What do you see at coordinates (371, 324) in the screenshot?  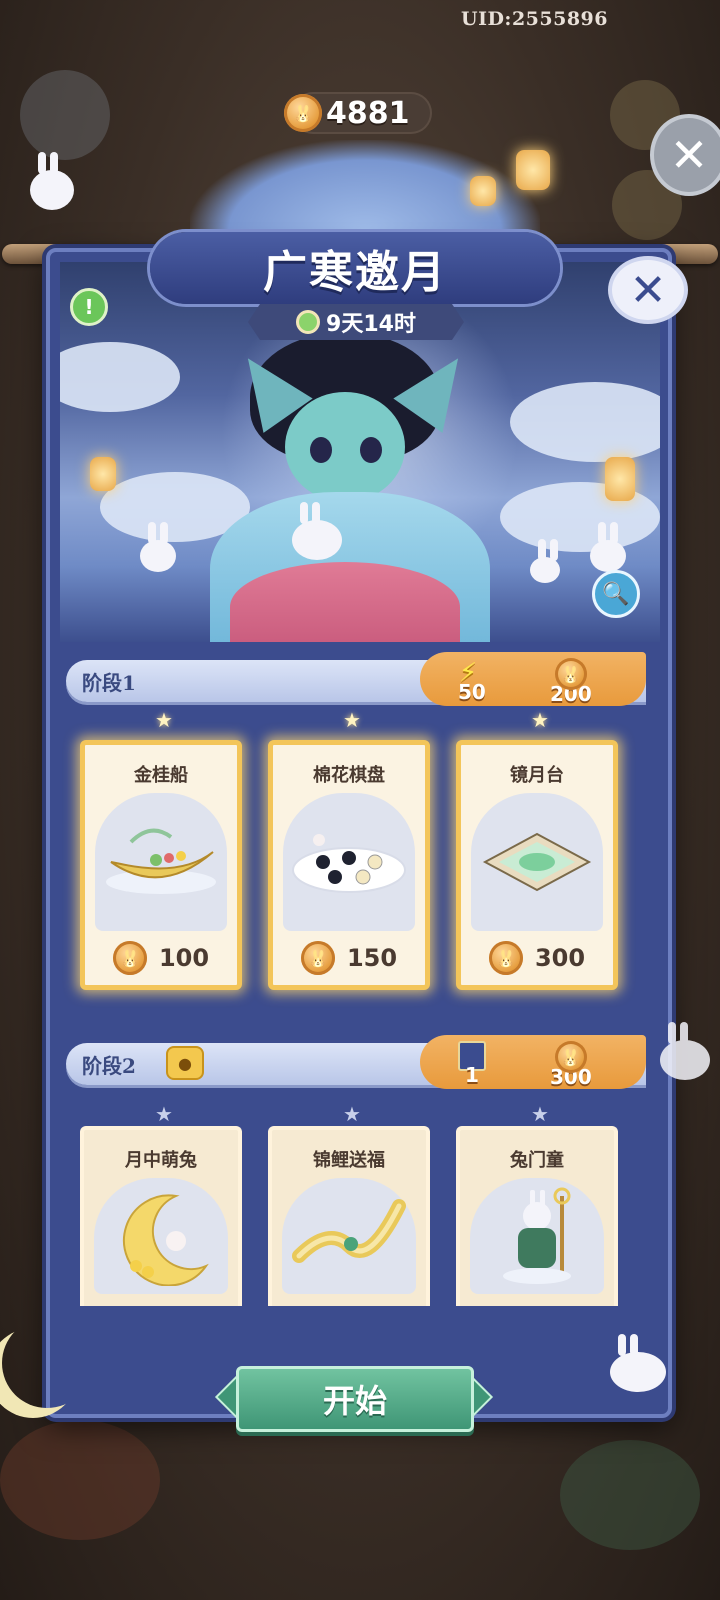 I see `timer-text: 9天14时` at bounding box center [371, 324].